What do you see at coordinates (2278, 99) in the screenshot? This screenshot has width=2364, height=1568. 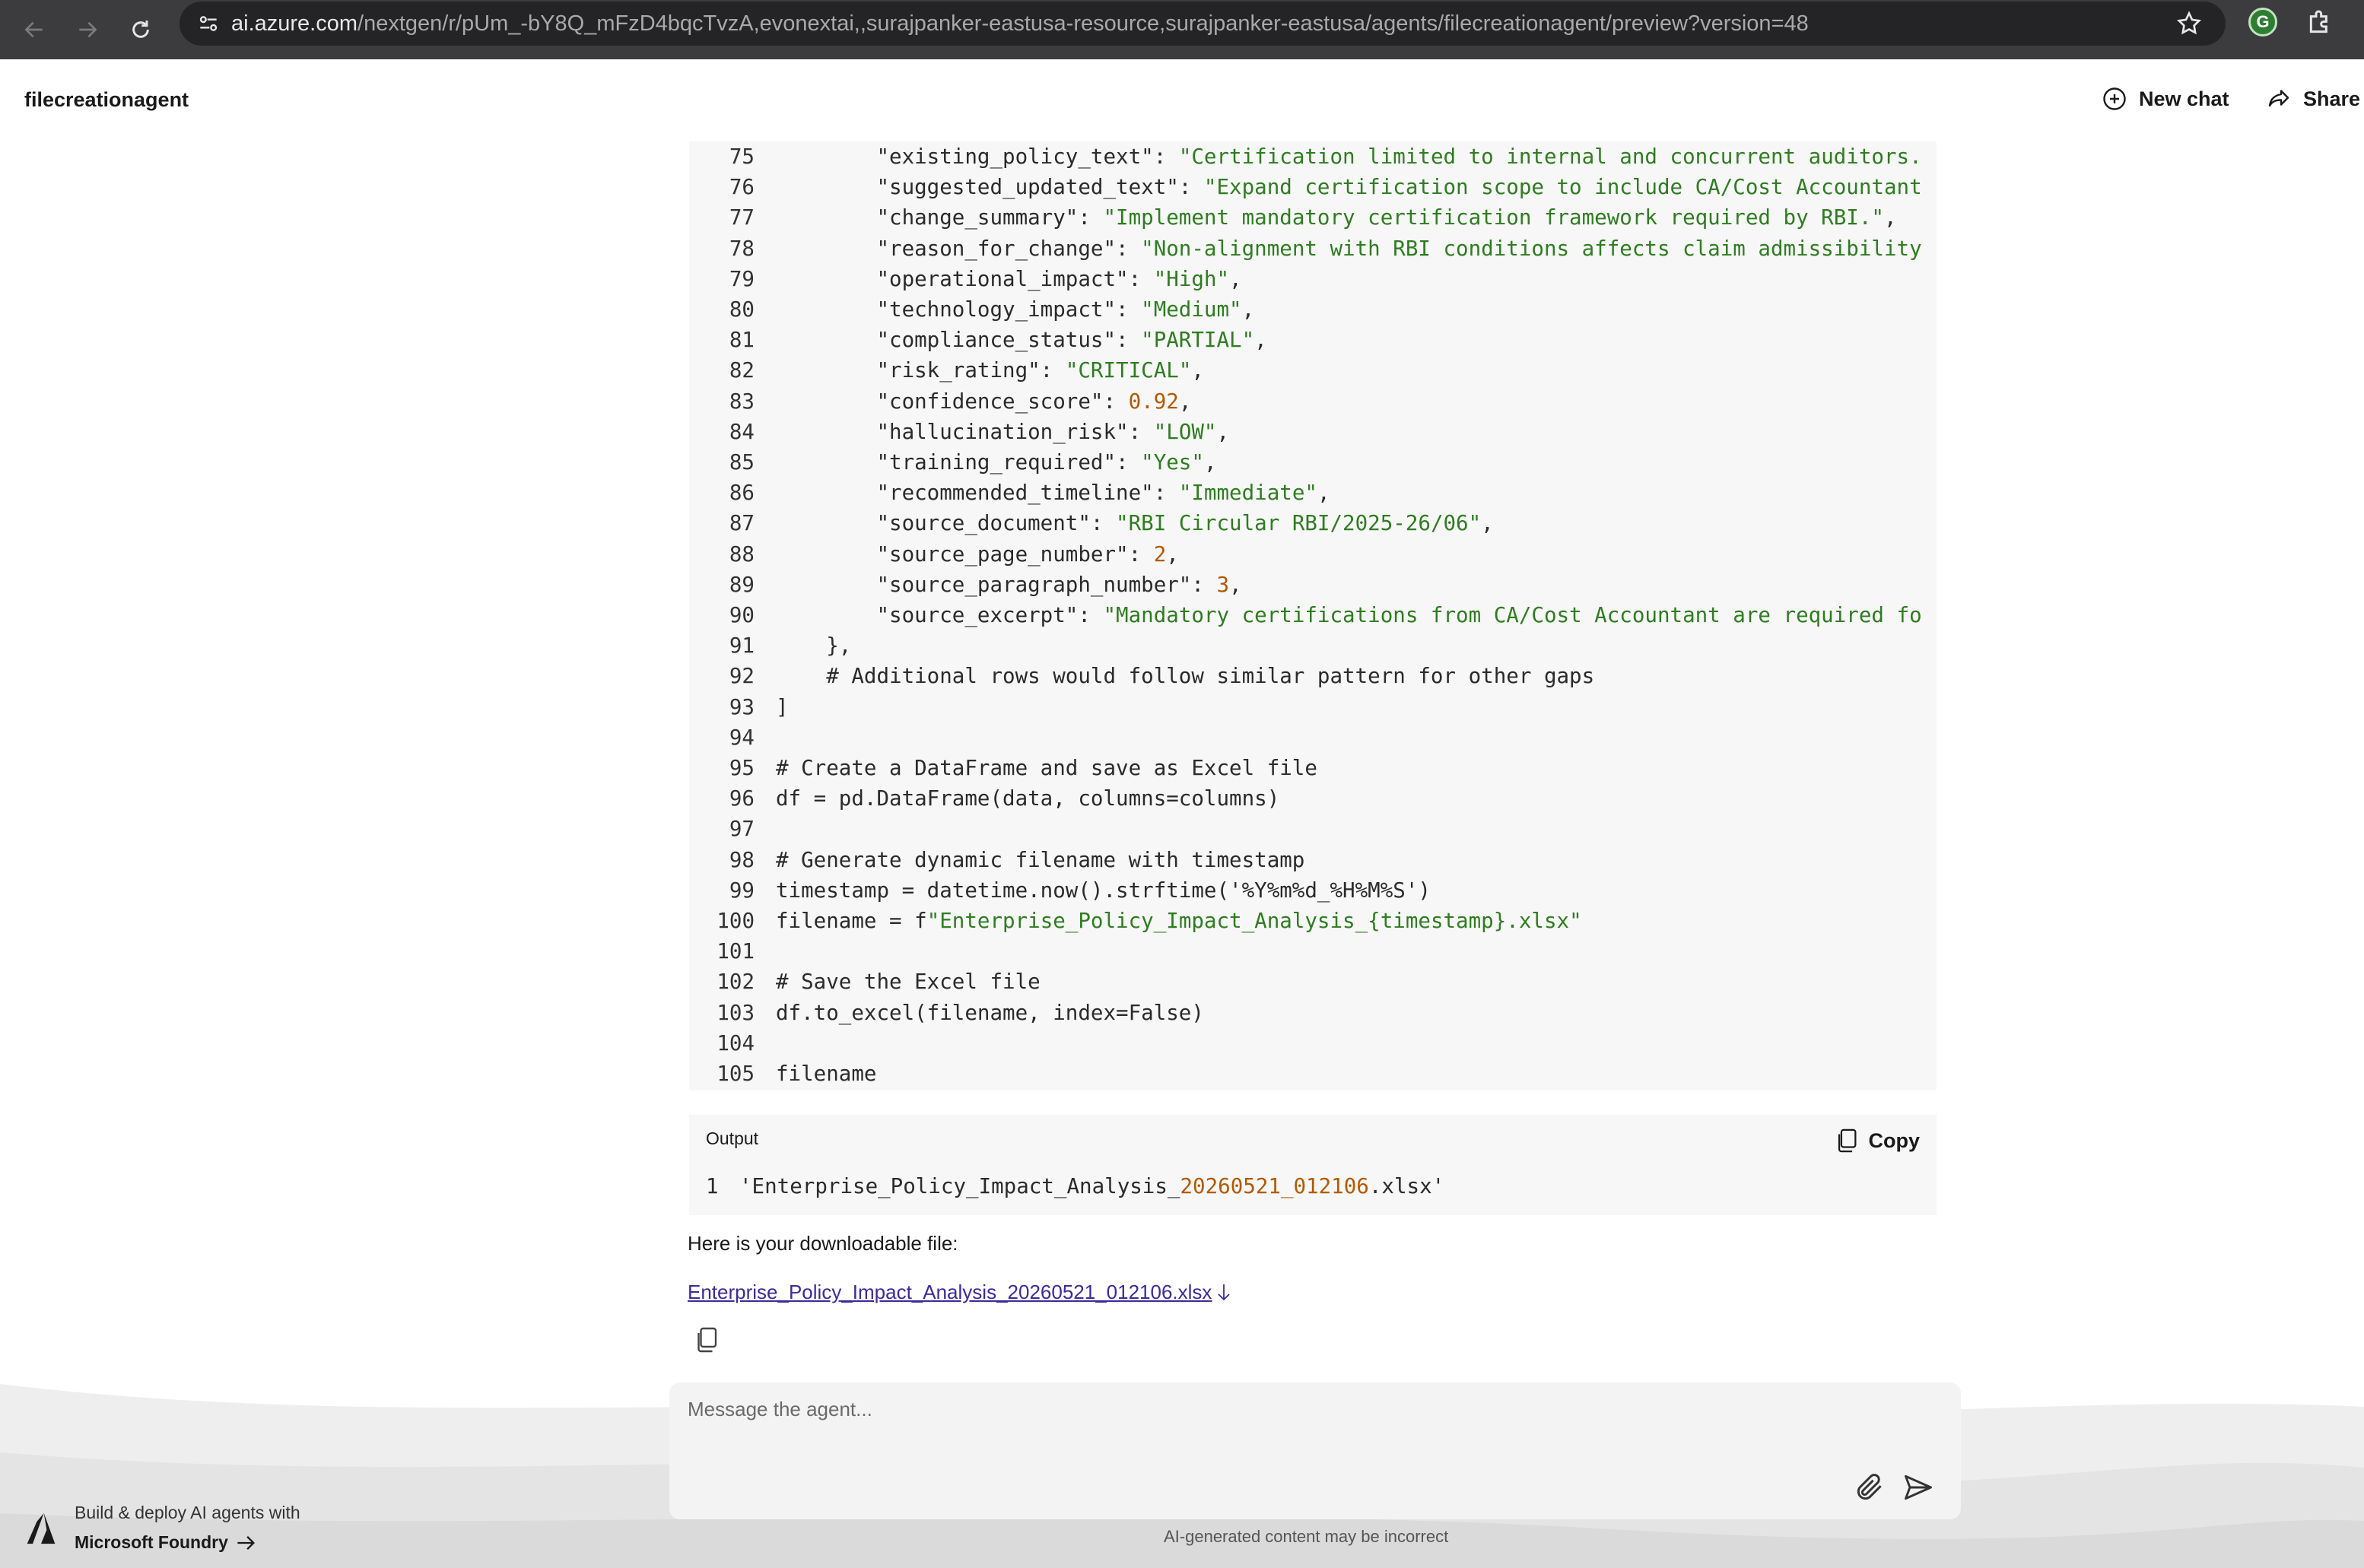 I see `share-icon` at bounding box center [2278, 99].